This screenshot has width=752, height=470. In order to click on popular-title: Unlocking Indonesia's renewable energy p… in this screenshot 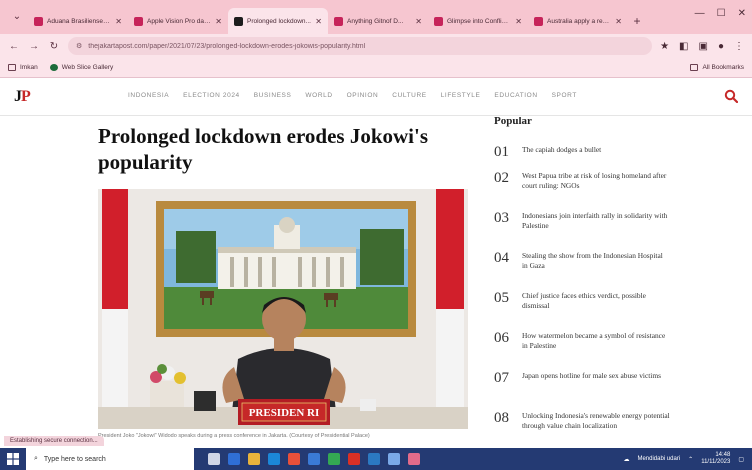, I will do `click(596, 421)`.